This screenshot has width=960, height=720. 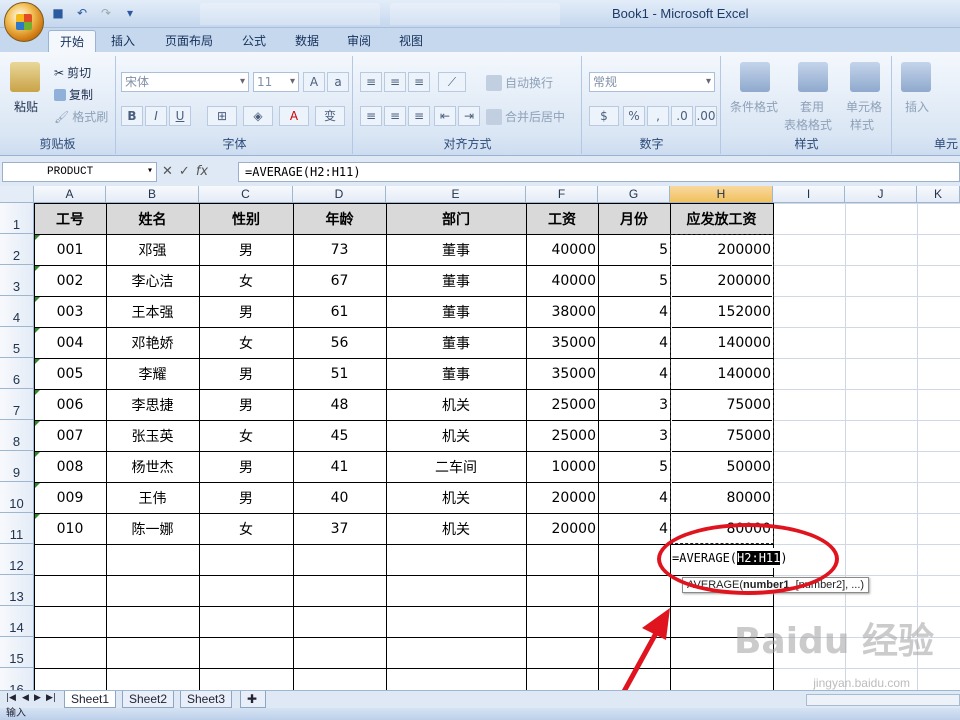 What do you see at coordinates (152, 280) in the screenshot?
I see `table-cell: 李心洁` at bounding box center [152, 280].